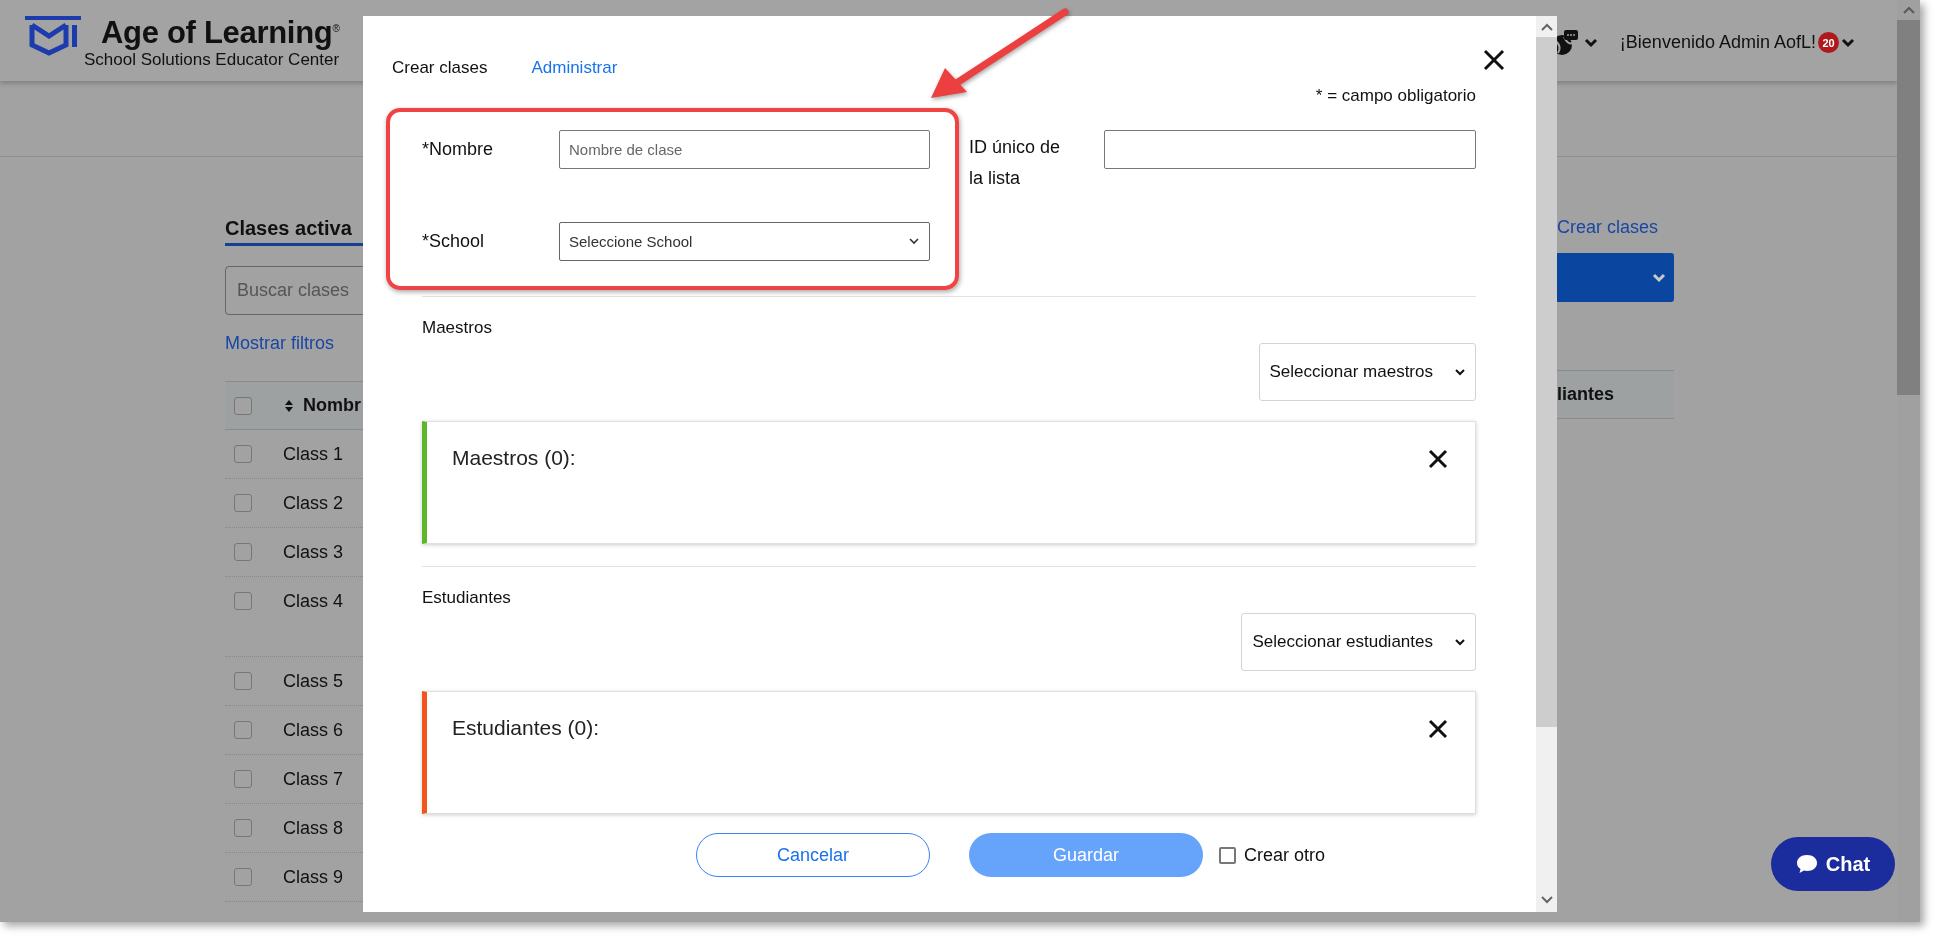 The image size is (1935, 937). I want to click on select-field: Seleccionar estudiantes, so click(1358, 642).